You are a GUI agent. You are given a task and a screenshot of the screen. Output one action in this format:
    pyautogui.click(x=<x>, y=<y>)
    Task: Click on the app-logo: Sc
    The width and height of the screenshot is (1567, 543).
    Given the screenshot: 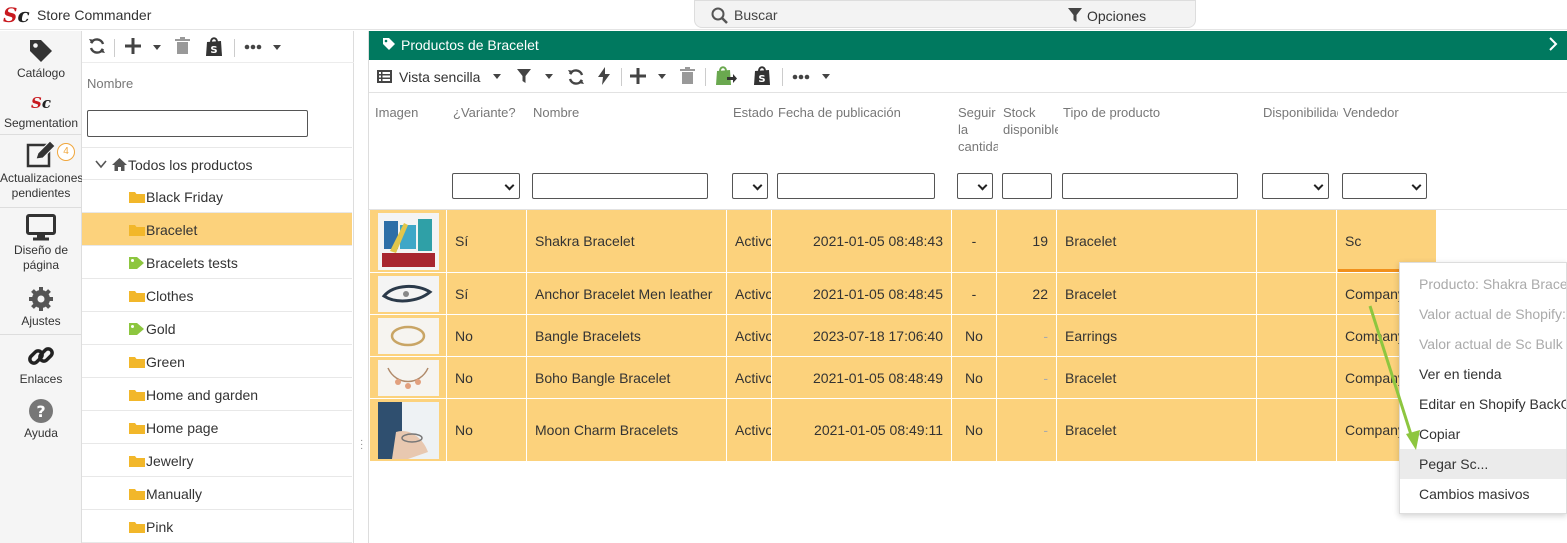 What is the action you would take?
    pyautogui.click(x=16, y=15)
    